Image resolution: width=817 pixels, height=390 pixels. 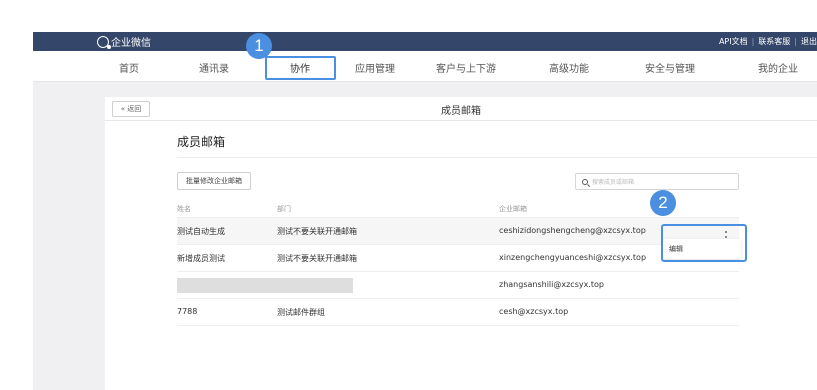 What do you see at coordinates (809, 41) in the screenshot?
I see `logout-link: 退出` at bounding box center [809, 41].